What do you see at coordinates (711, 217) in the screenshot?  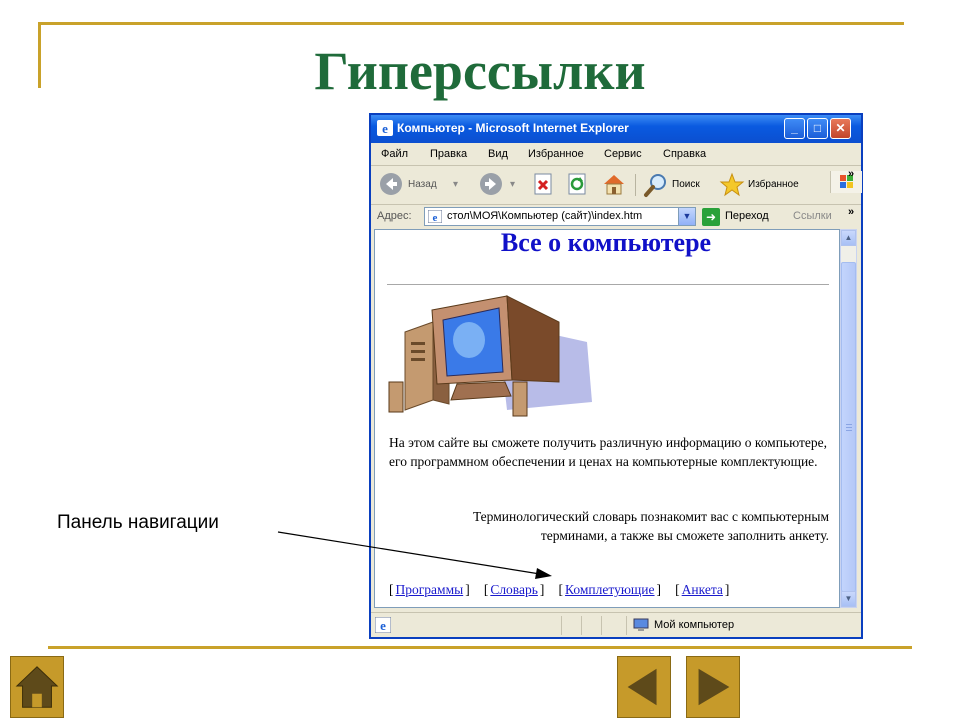 I see `go-arrow-icon: ➜` at bounding box center [711, 217].